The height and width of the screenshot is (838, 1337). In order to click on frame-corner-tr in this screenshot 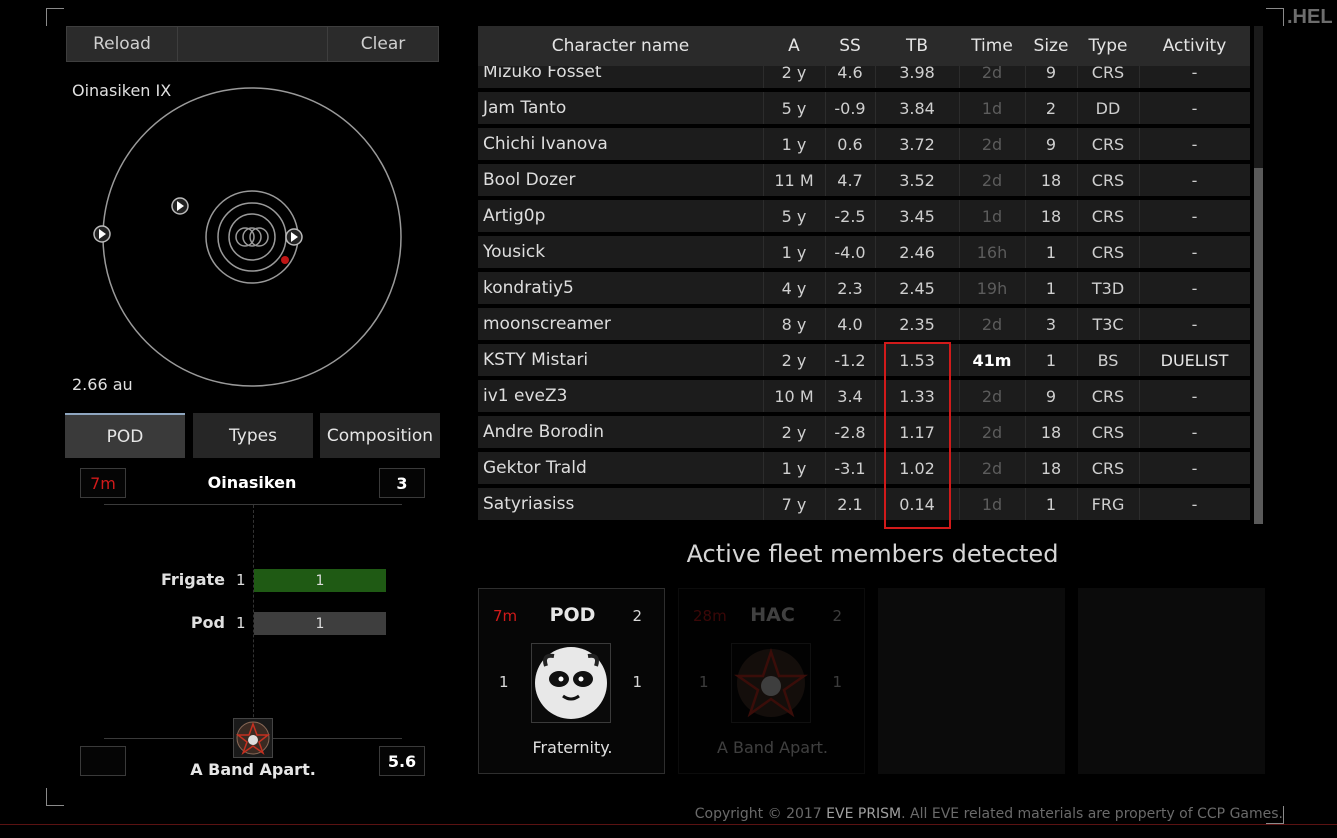, I will do `click(1275, 17)`.